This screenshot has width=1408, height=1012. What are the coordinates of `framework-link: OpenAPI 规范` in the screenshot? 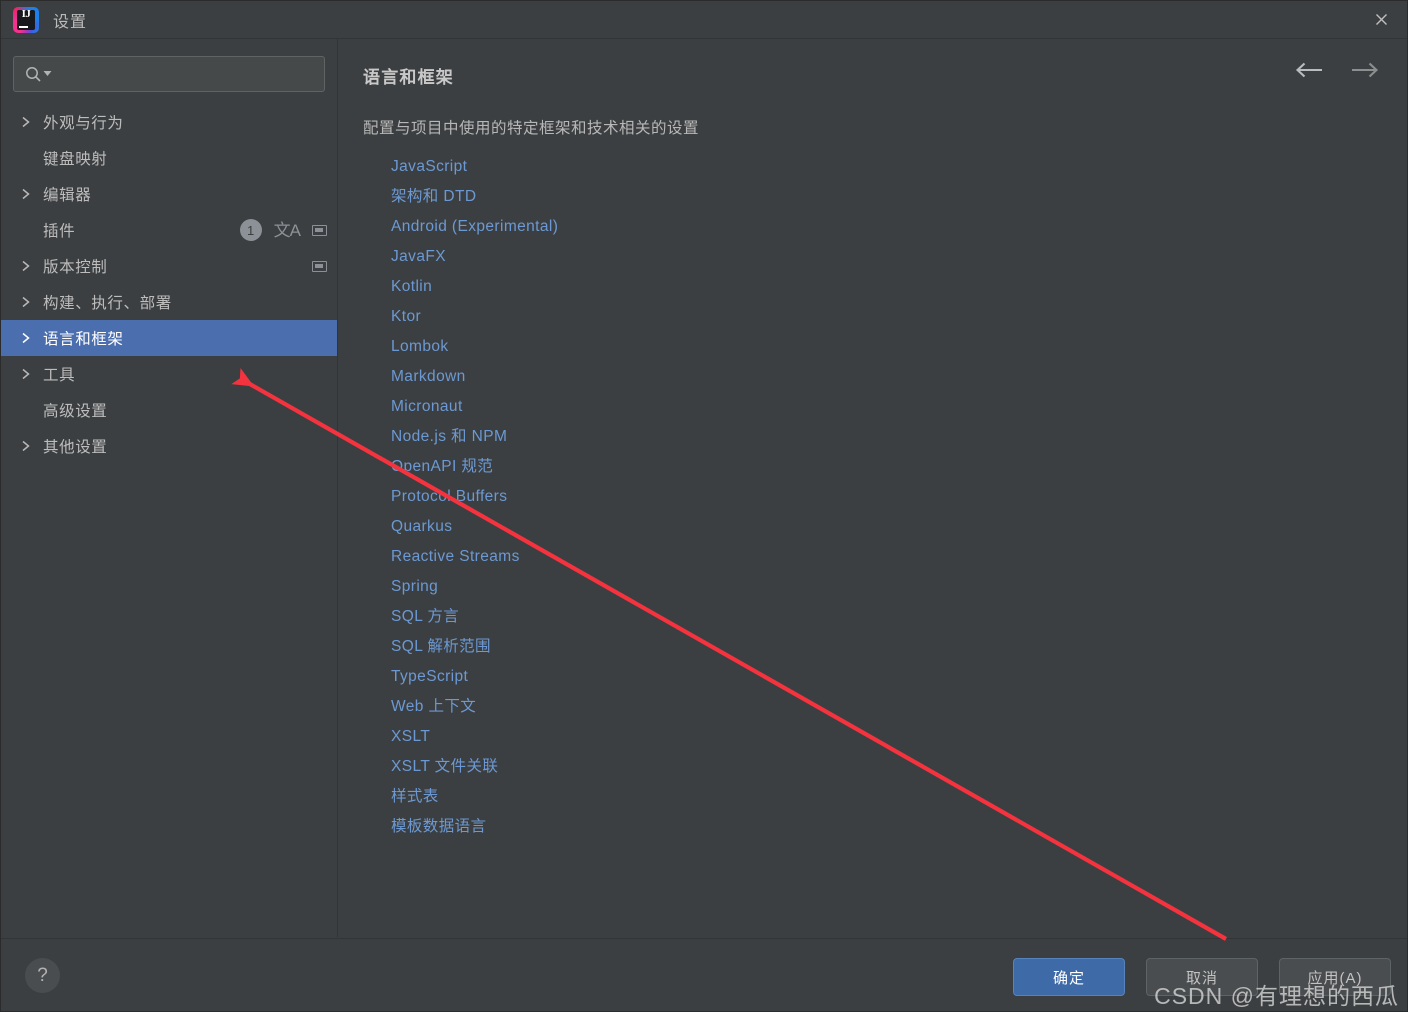 It's located at (442, 467).